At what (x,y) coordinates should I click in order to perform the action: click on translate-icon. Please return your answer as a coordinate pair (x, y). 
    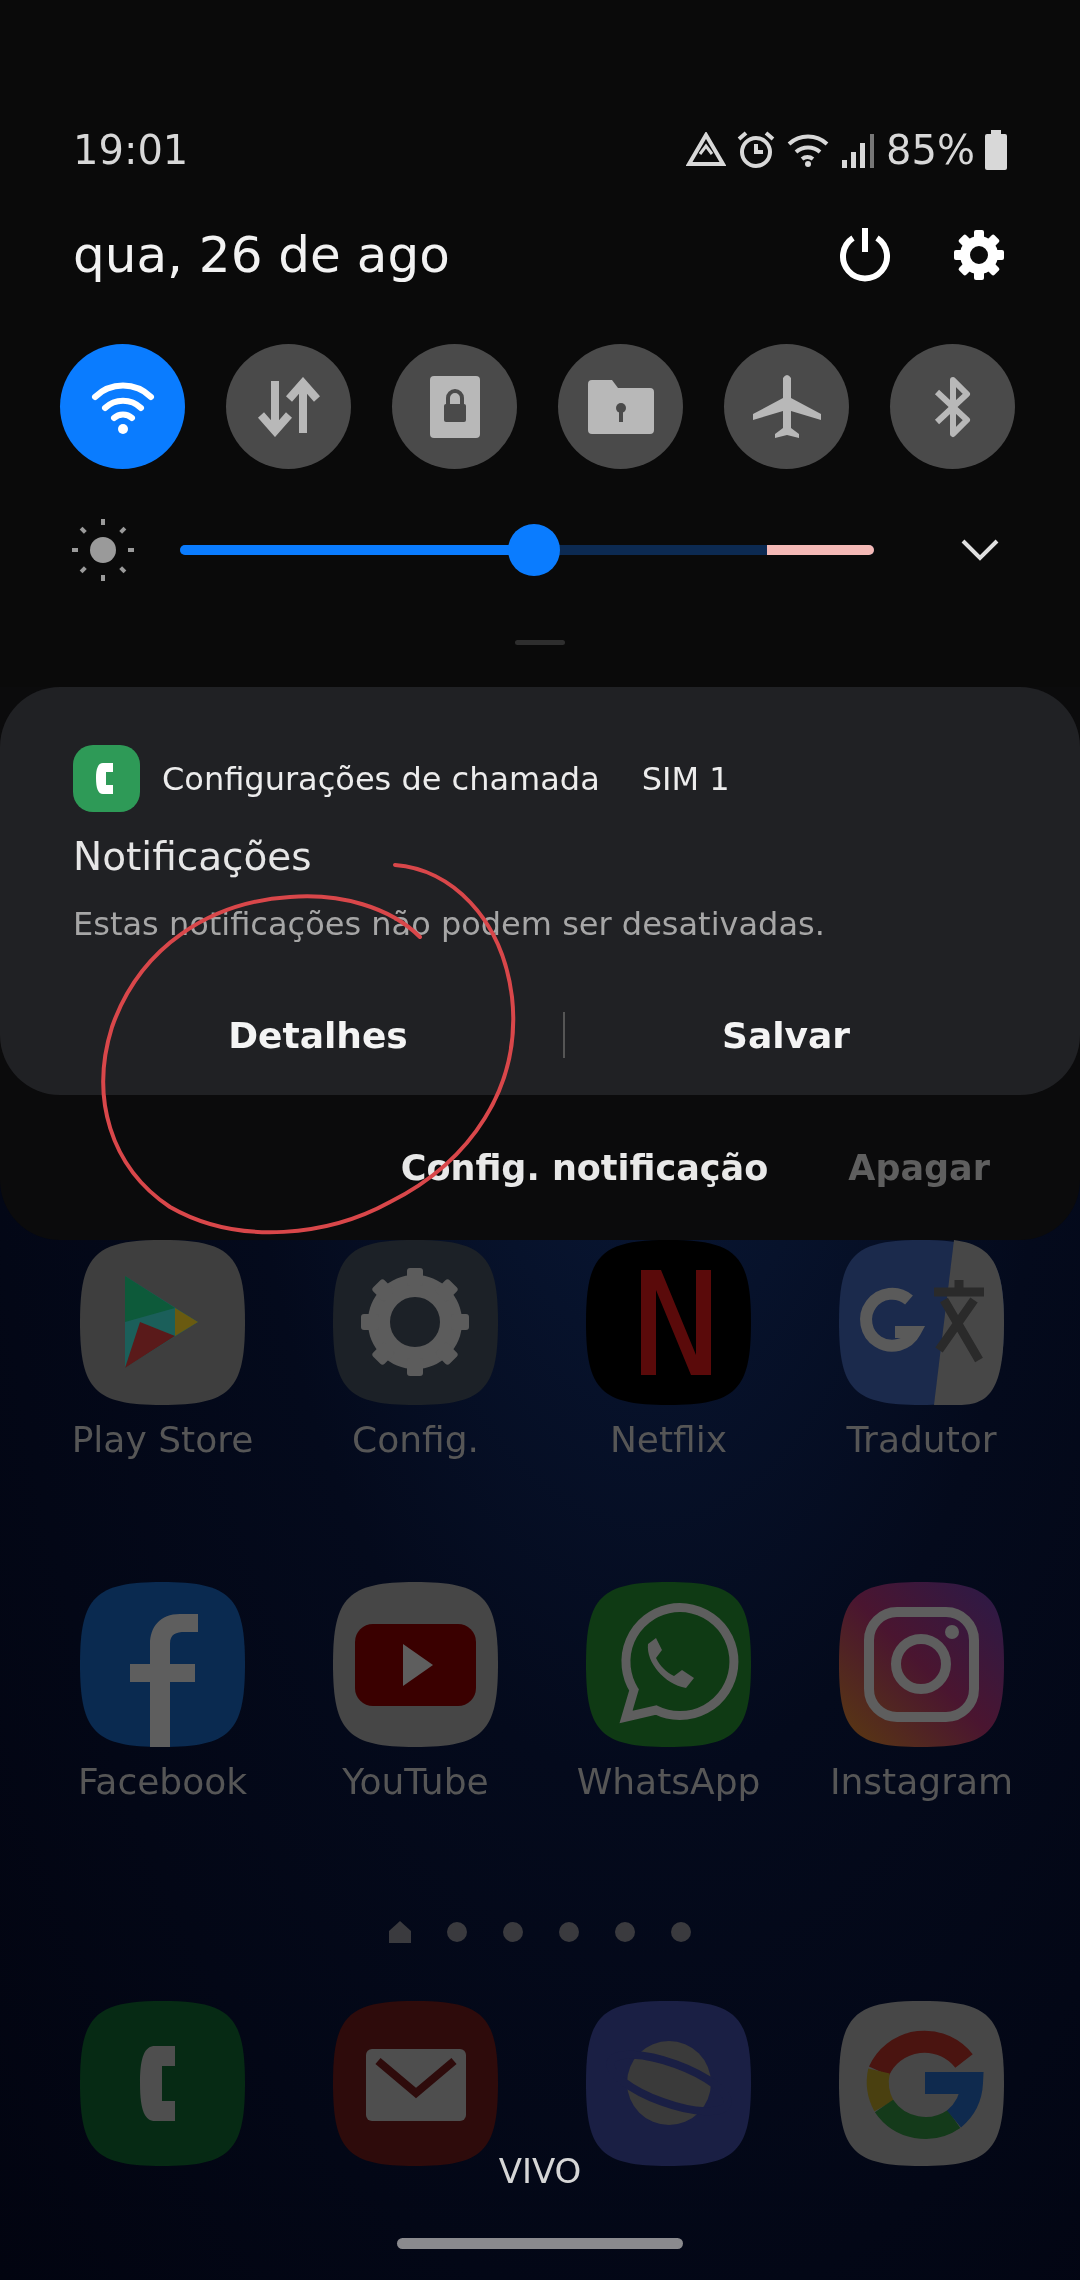
    Looking at the image, I should click on (921, 1322).